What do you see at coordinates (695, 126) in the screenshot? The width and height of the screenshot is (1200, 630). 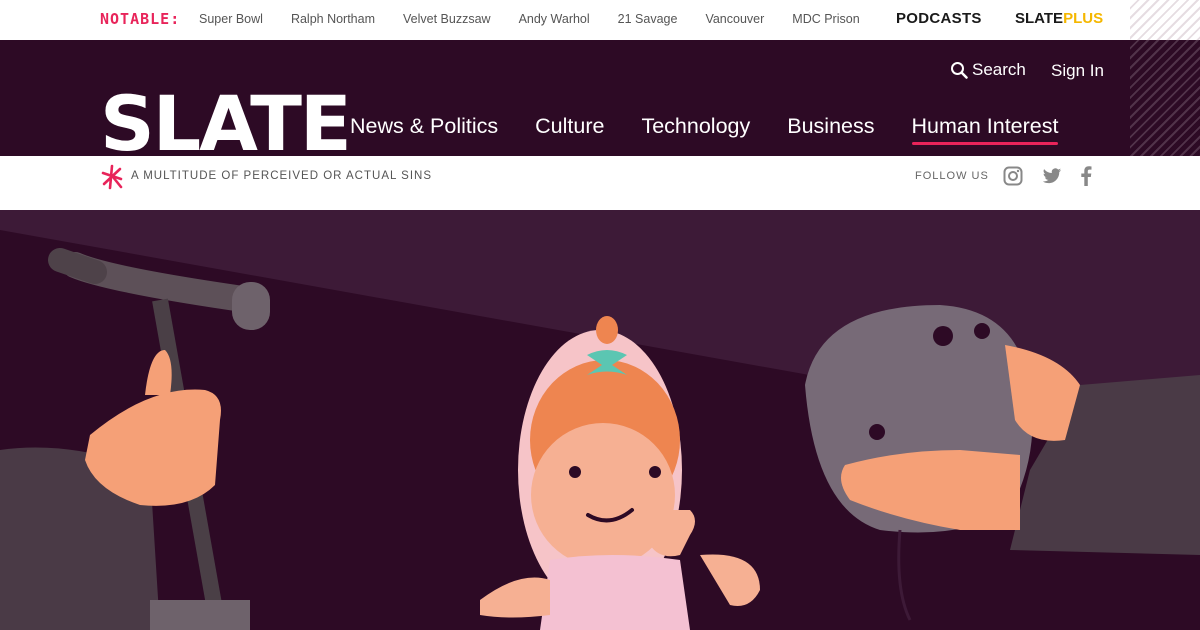 I see `nav-technology: Technology` at bounding box center [695, 126].